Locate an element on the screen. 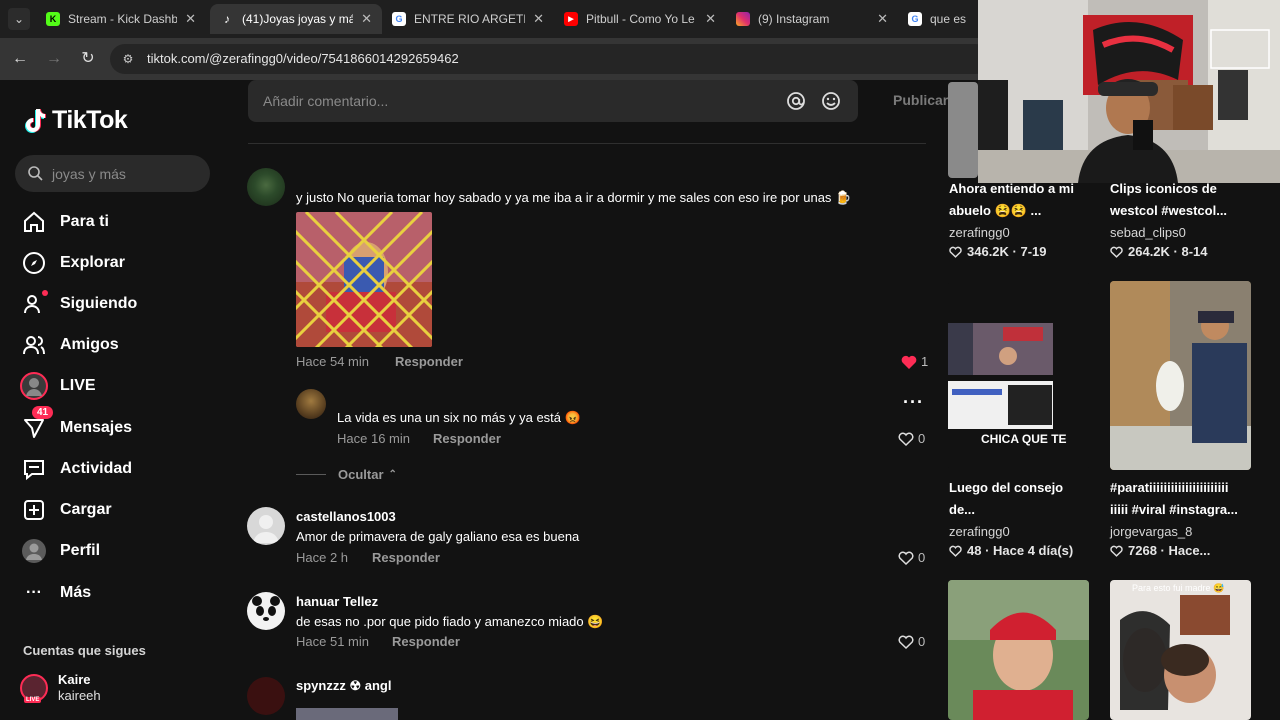  video-title: Luego del consejo is located at coordinates (1024, 488).